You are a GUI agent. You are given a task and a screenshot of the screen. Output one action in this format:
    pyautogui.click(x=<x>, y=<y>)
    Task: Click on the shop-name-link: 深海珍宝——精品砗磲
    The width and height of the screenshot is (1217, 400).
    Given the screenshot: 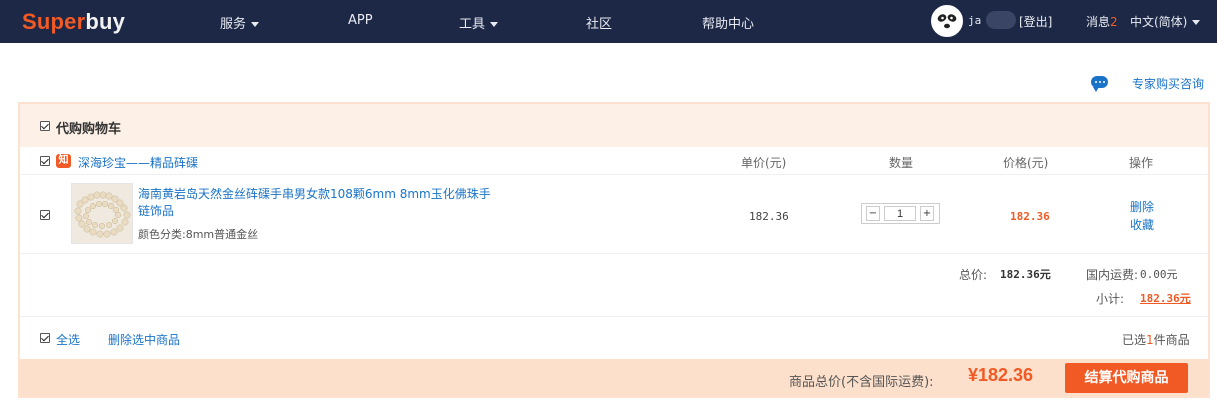 What is the action you would take?
    pyautogui.click(x=138, y=162)
    